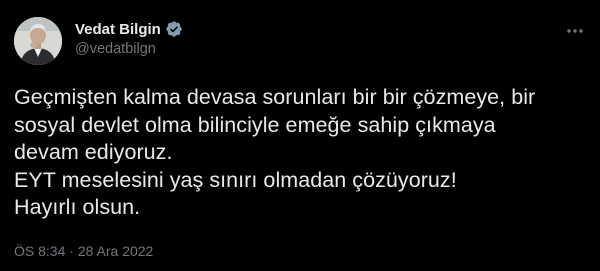  Describe the element at coordinates (174, 29) in the screenshot. I see `verified-badge-icon` at that location.